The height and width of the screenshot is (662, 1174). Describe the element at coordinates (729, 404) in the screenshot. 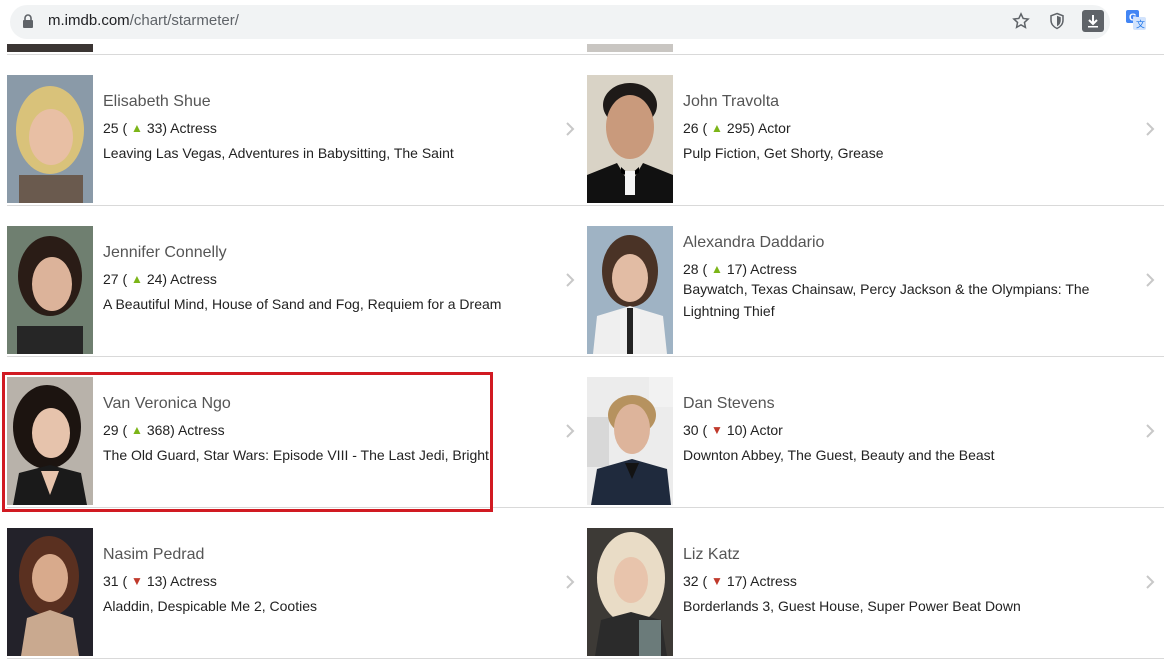

I see `star-name: Dan Stevens` at that location.